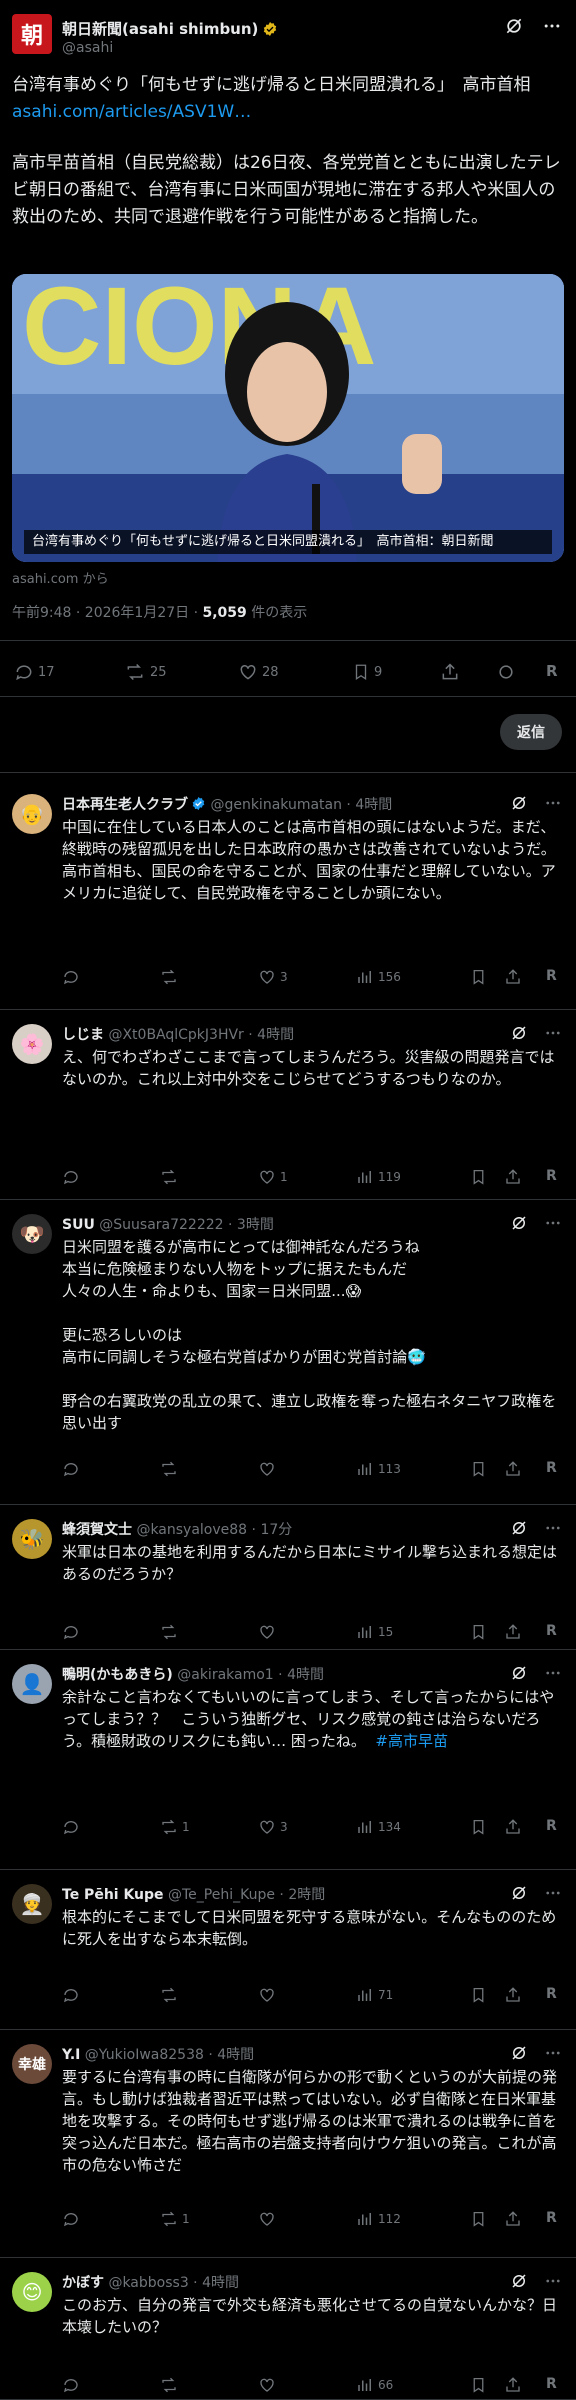 The width and height of the screenshot is (576, 2400). Describe the element at coordinates (374, 1632) in the screenshot. I see `views-action: 15` at that location.